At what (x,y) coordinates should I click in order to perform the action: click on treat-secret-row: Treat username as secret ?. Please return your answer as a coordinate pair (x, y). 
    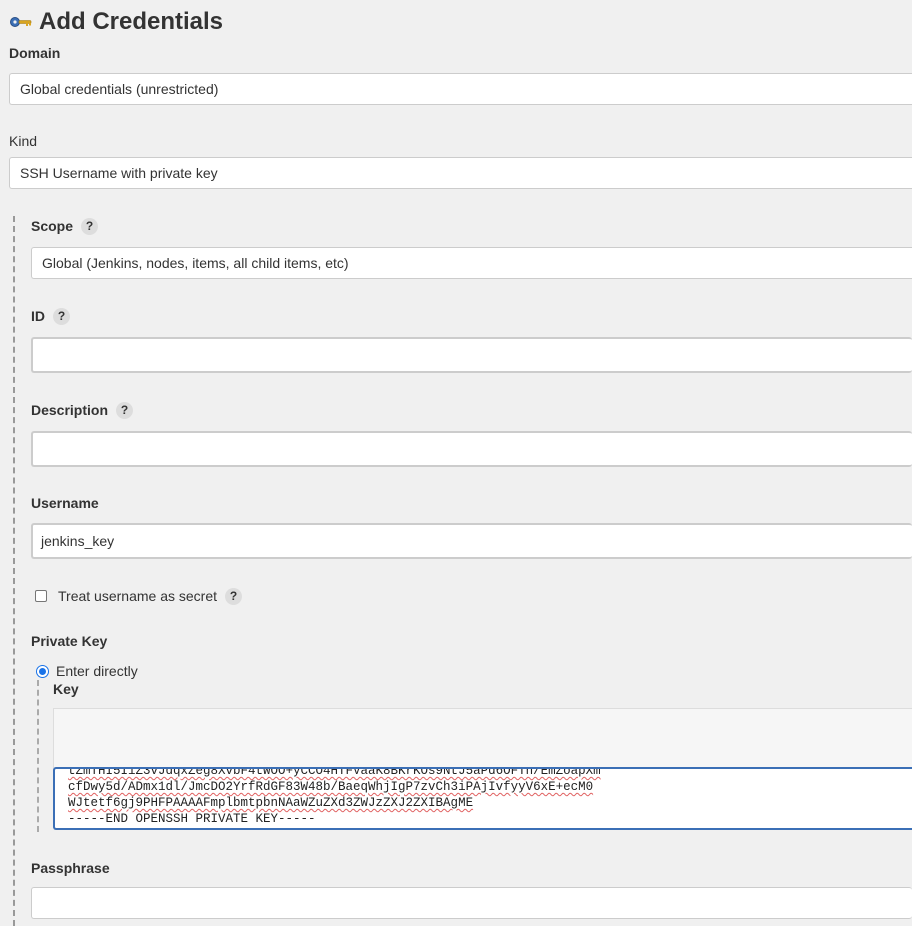
    Looking at the image, I should click on (138, 596).